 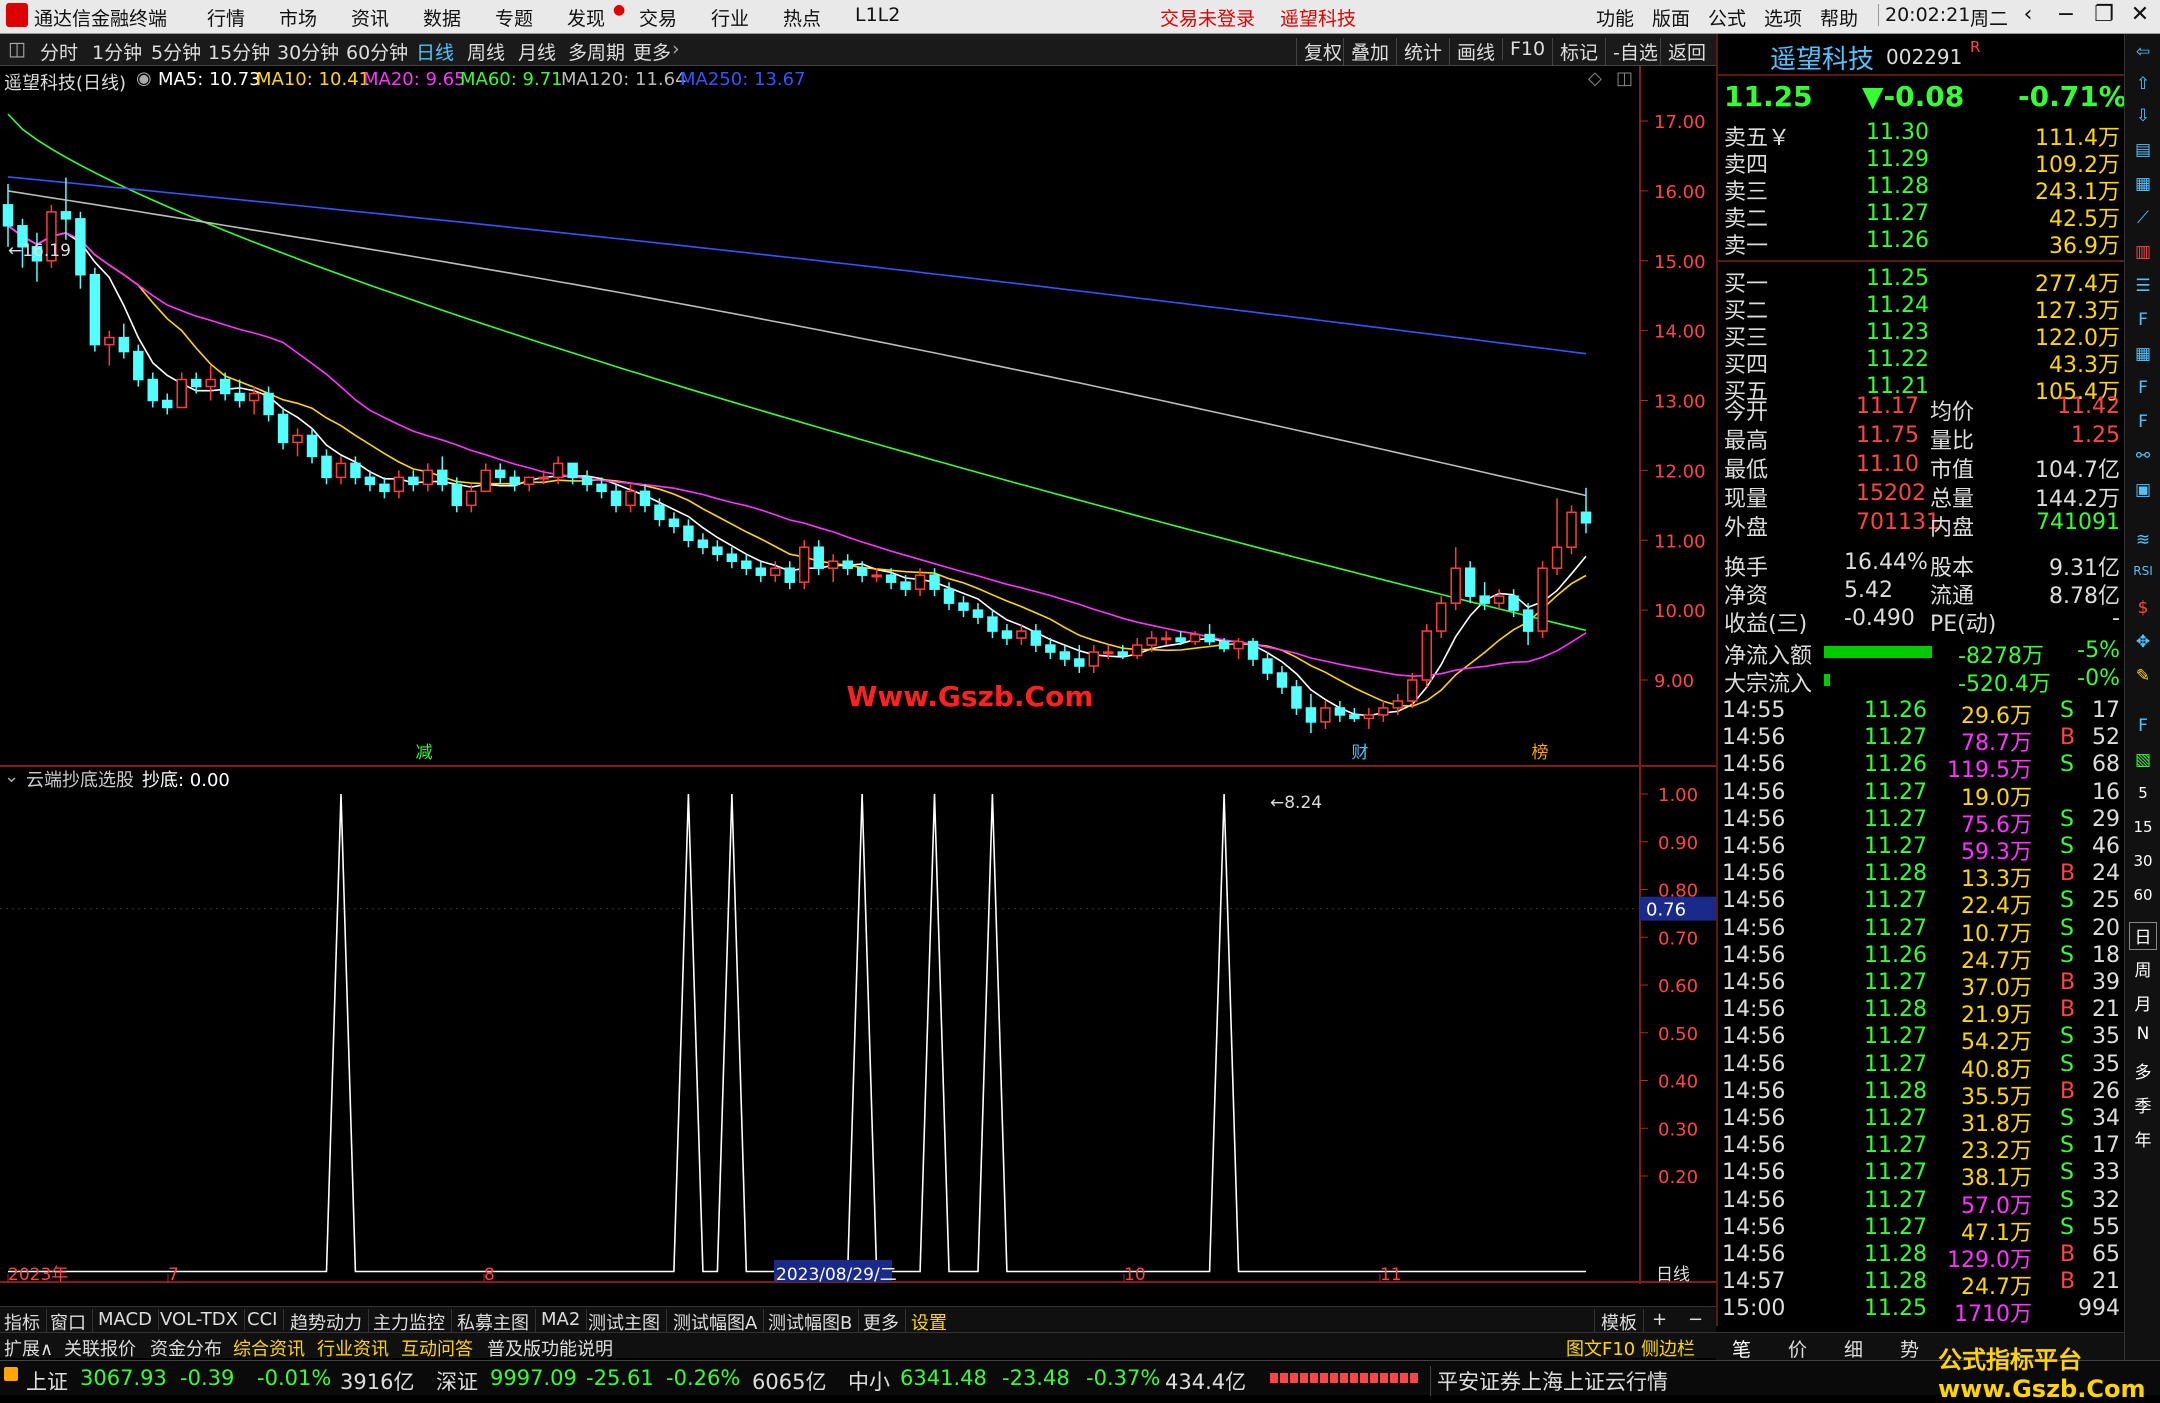 What do you see at coordinates (1783, 17) in the screenshot?
I see `menu-options: 选项` at bounding box center [1783, 17].